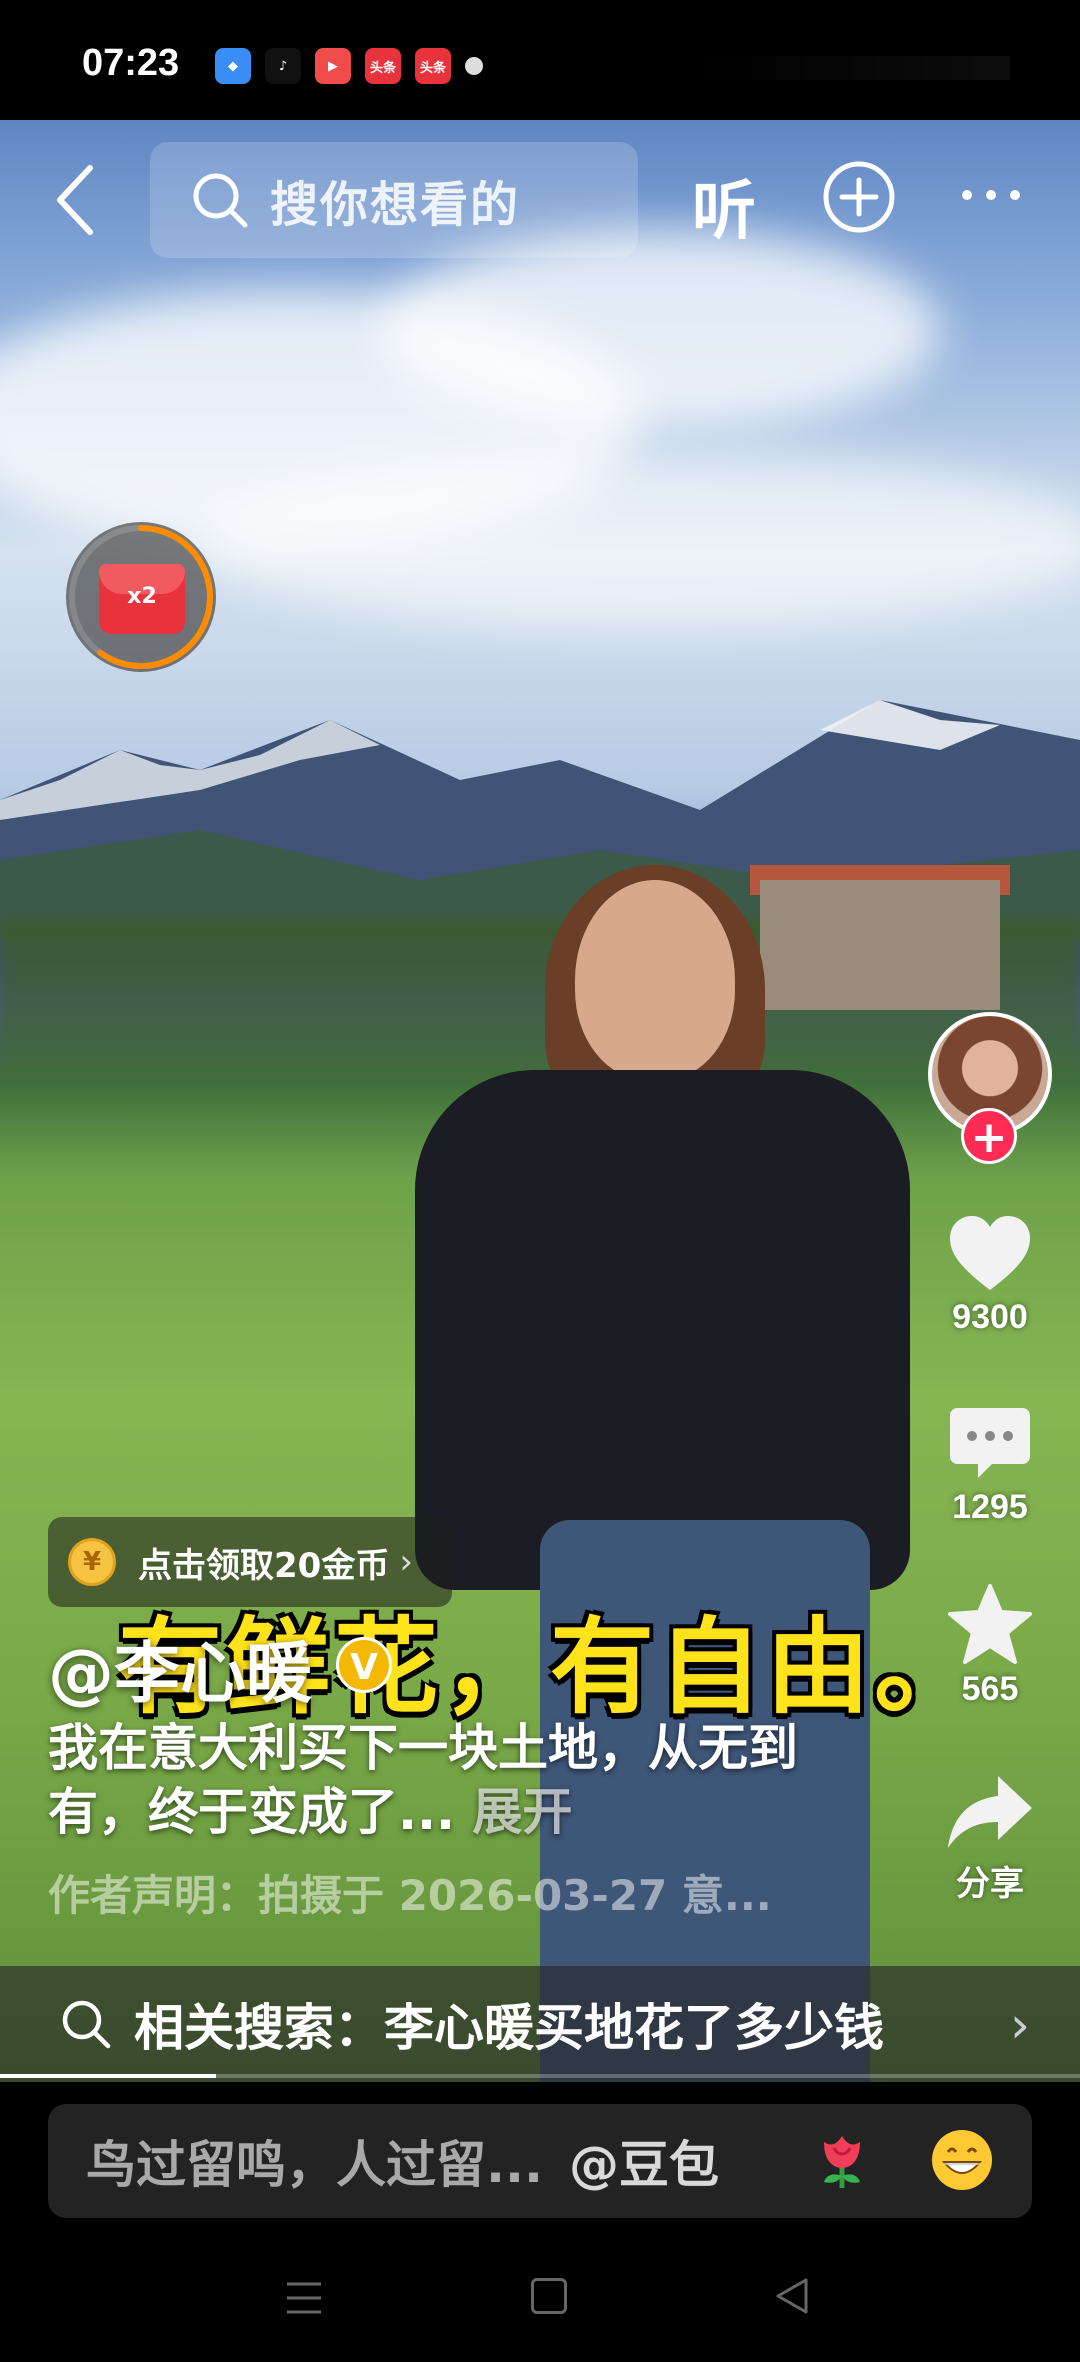 This screenshot has height=2362, width=1080. What do you see at coordinates (264, 1565) in the screenshot?
I see `coin-reward-label: 点击领取20金币` at bounding box center [264, 1565].